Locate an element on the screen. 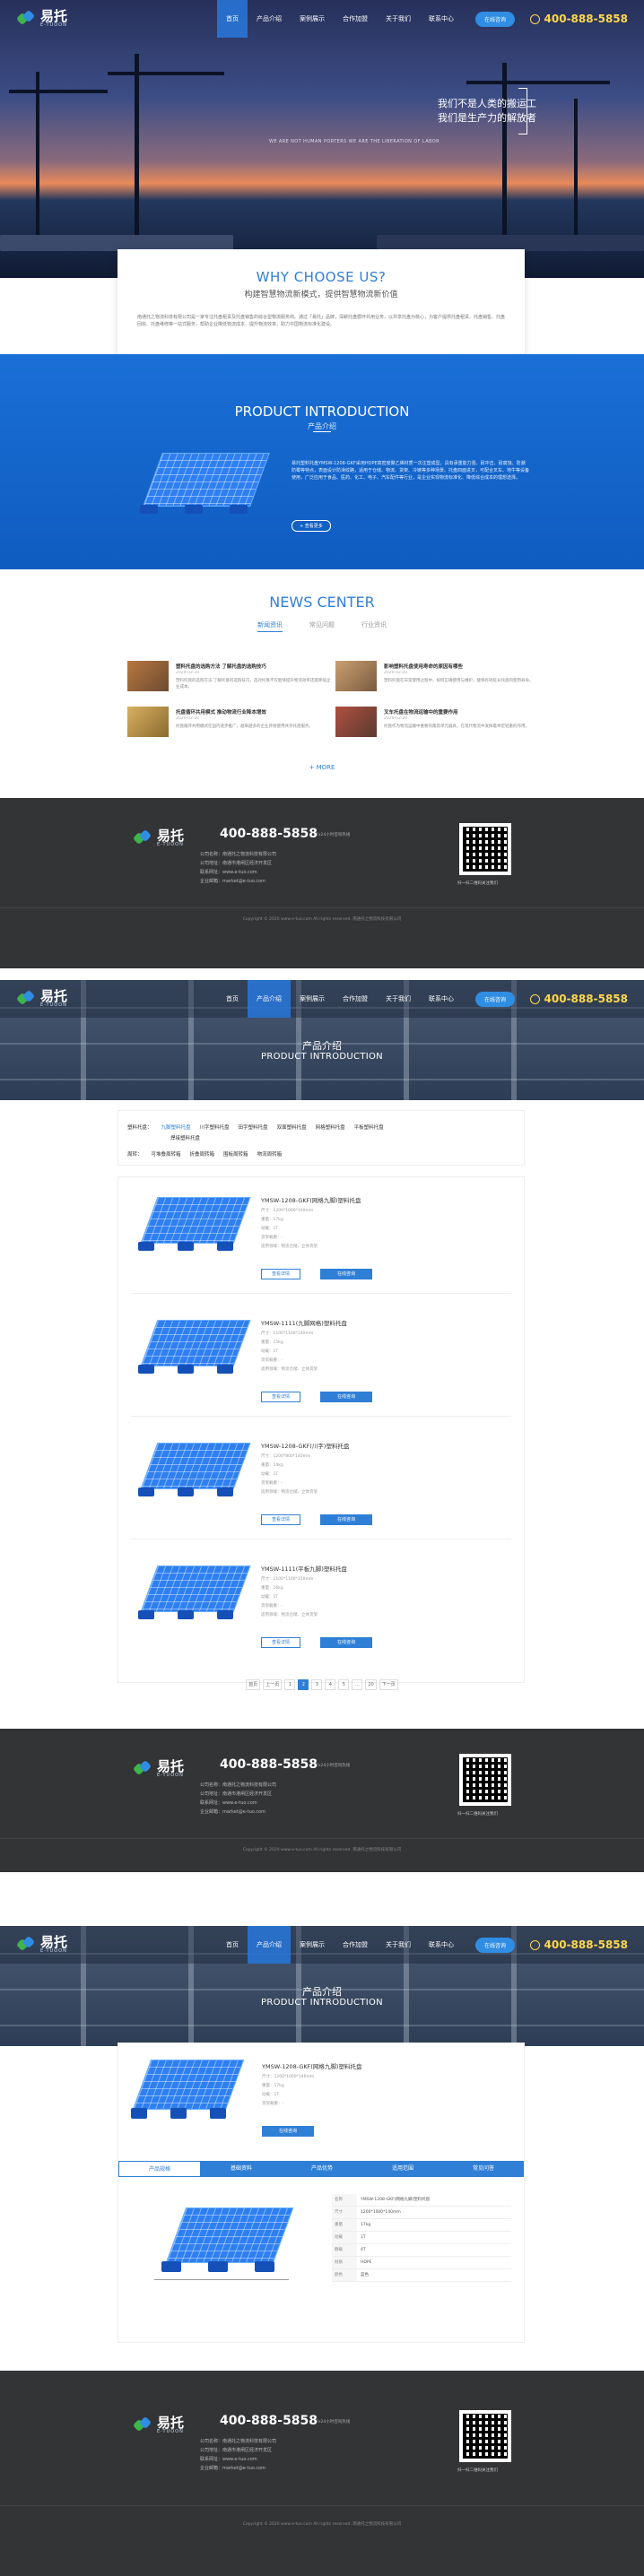 The image size is (644, 2576). page-number: 4 is located at coordinates (330, 1684).